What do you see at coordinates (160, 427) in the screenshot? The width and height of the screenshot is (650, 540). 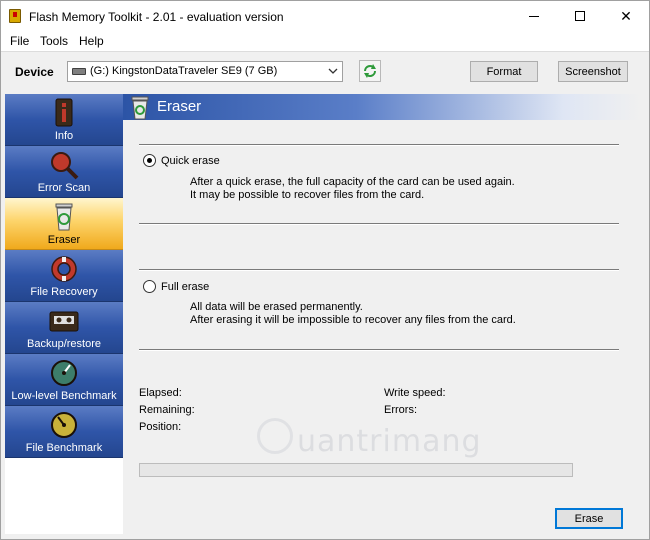 I see `position-label: Position:` at bounding box center [160, 427].